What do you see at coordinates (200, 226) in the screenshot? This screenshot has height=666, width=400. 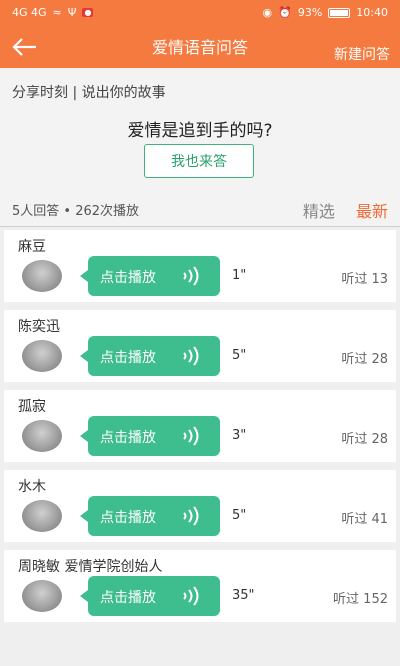 I see `divider` at bounding box center [200, 226].